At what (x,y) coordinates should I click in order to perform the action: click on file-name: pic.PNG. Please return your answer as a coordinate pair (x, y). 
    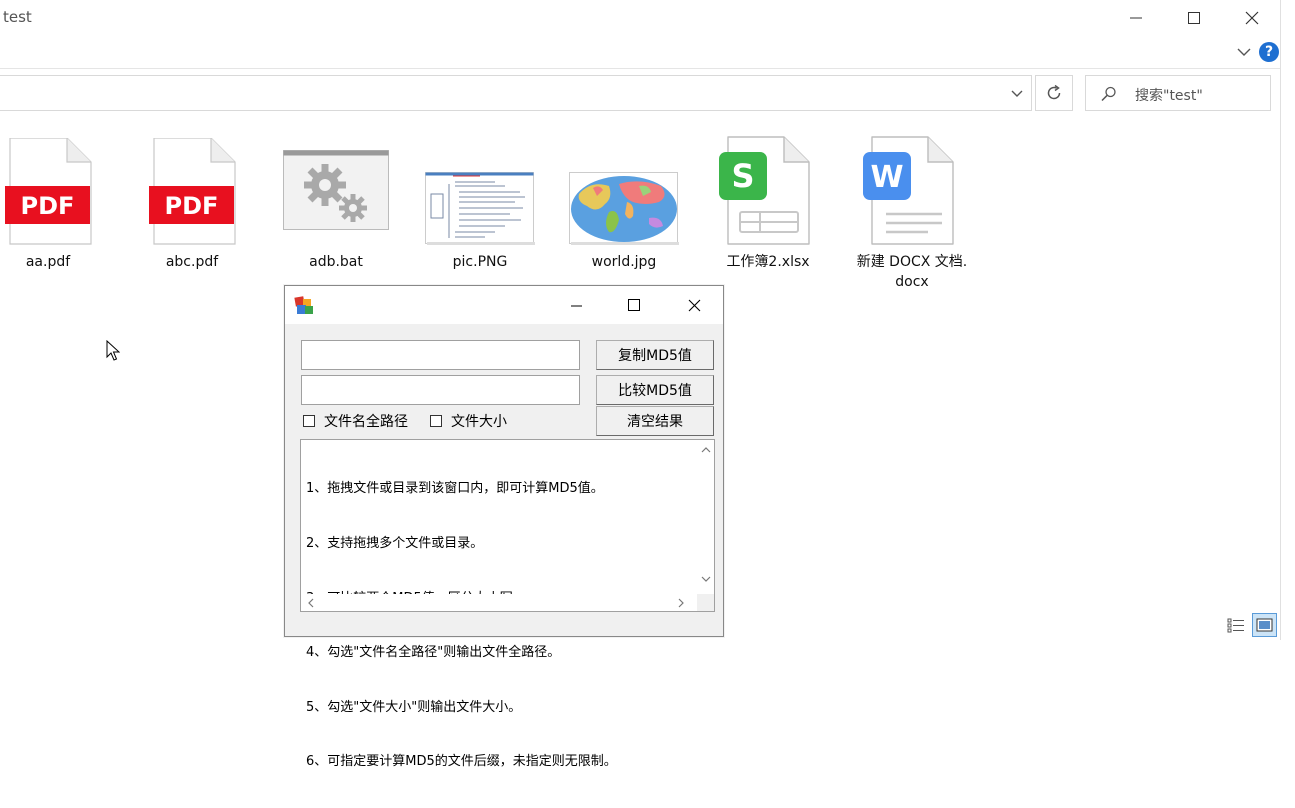
    Looking at the image, I should click on (480, 262).